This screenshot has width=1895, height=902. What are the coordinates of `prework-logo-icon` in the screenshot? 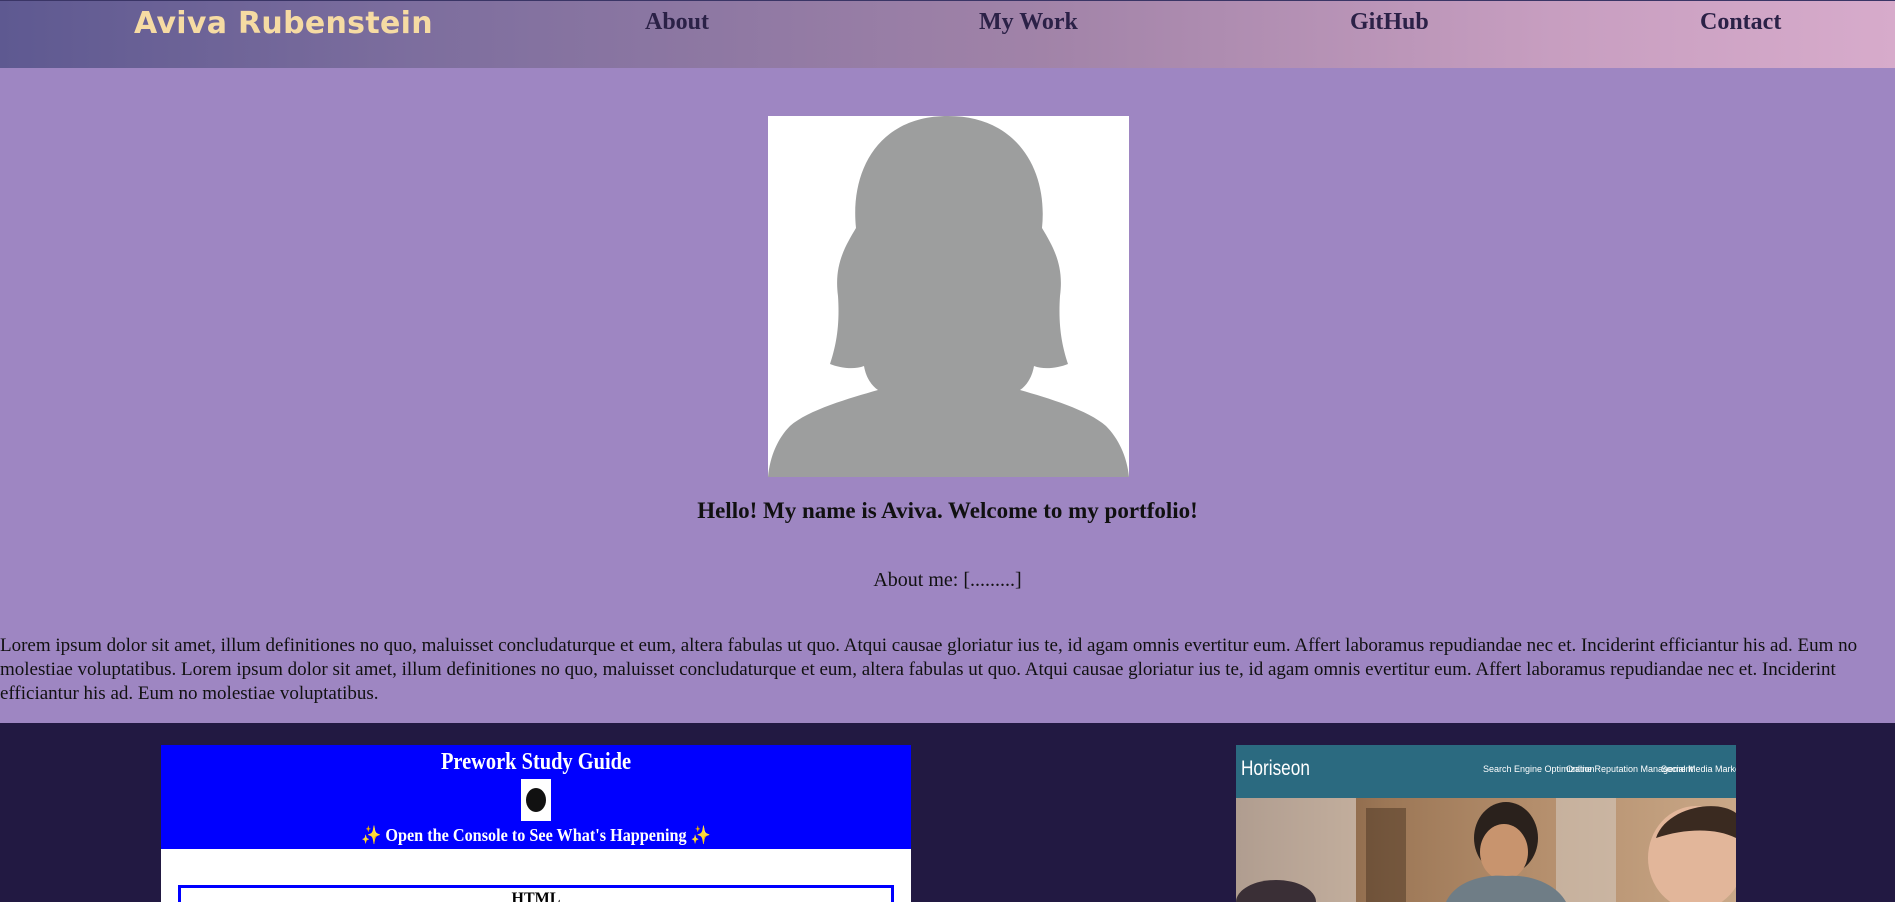 It's located at (536, 800).